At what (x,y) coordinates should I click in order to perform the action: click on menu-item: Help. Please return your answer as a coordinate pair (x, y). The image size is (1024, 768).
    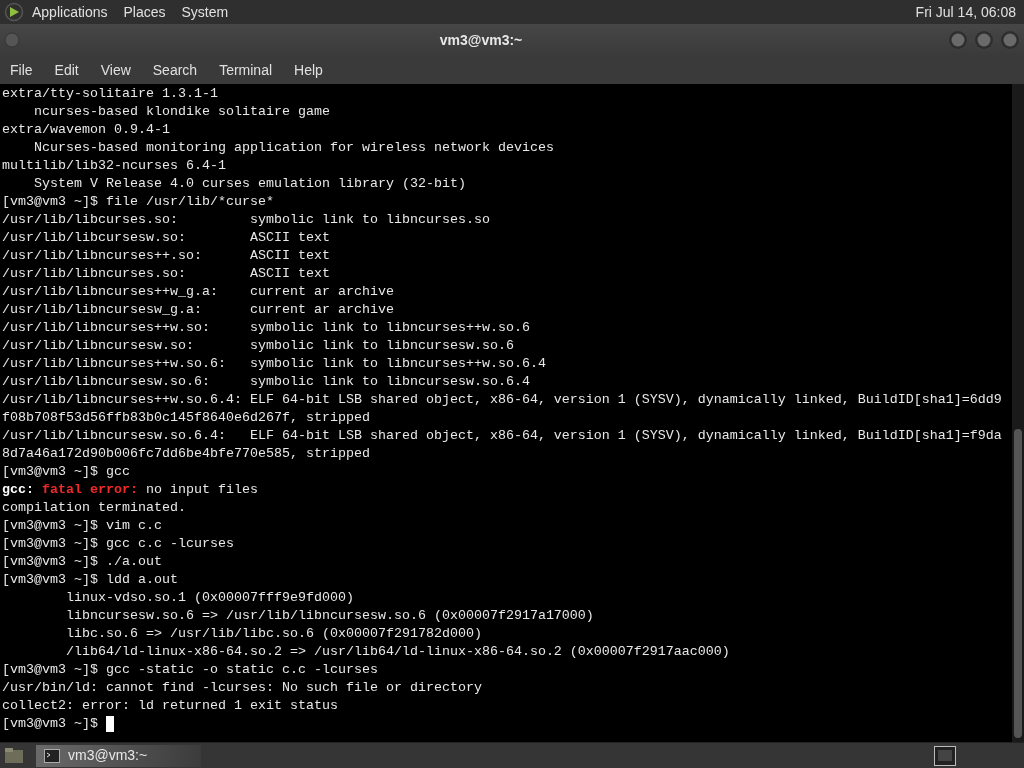
    Looking at the image, I should click on (308, 70).